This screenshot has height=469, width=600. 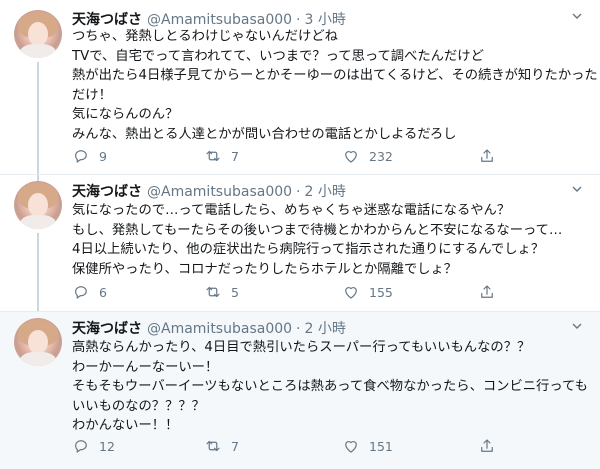 I want to click on retweet-button: 5, so click(x=221, y=292).